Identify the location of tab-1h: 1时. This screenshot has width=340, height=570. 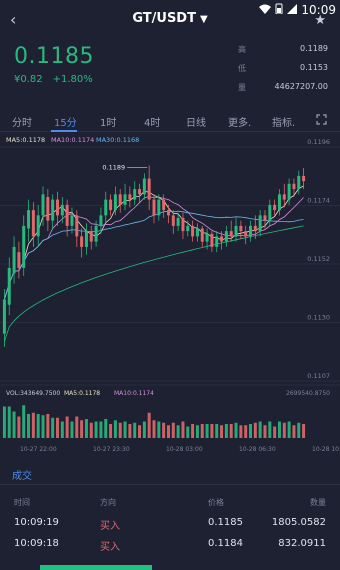
(108, 121).